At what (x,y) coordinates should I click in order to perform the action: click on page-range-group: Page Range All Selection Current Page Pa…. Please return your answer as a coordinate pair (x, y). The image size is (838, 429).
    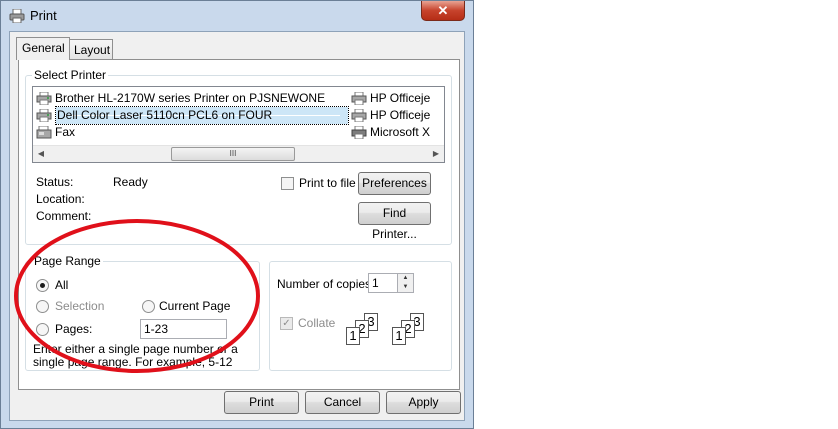
    Looking at the image, I should click on (142, 312).